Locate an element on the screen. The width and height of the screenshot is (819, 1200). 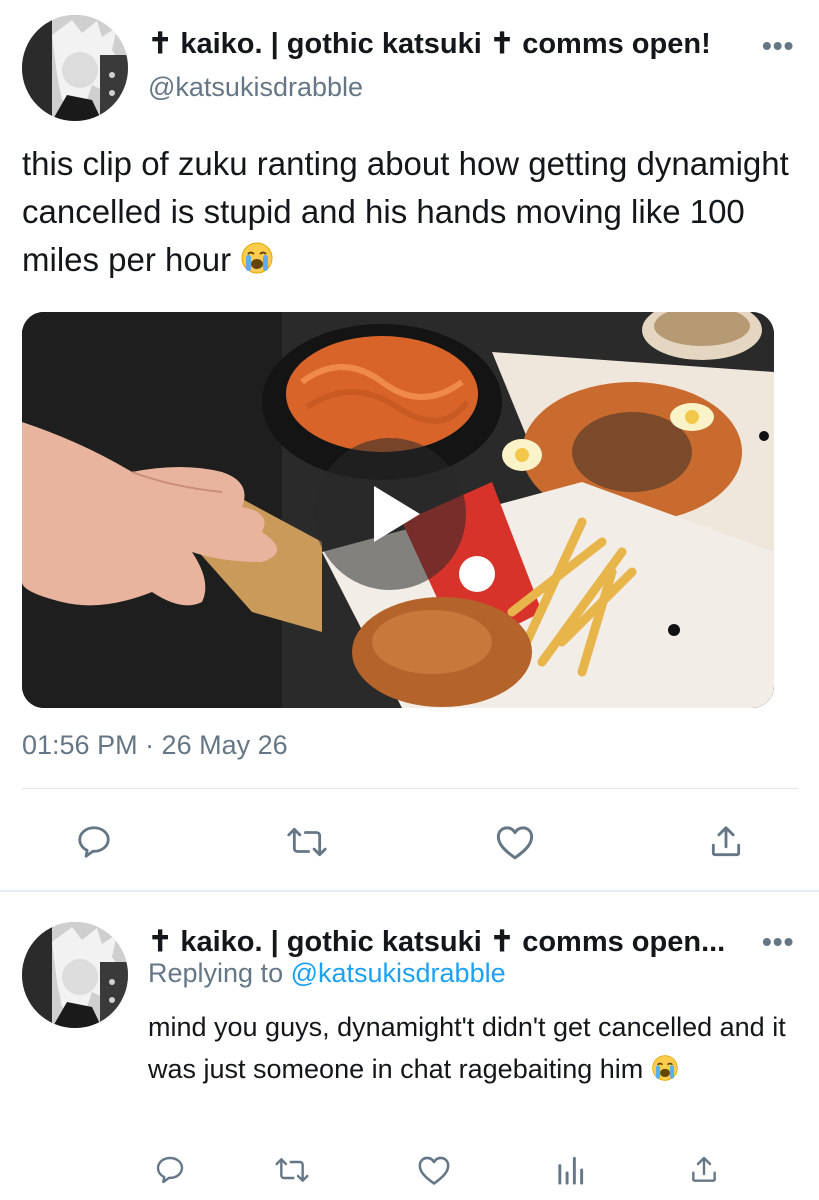
reply-tweet-share-button is located at coordinates (704, 1170).